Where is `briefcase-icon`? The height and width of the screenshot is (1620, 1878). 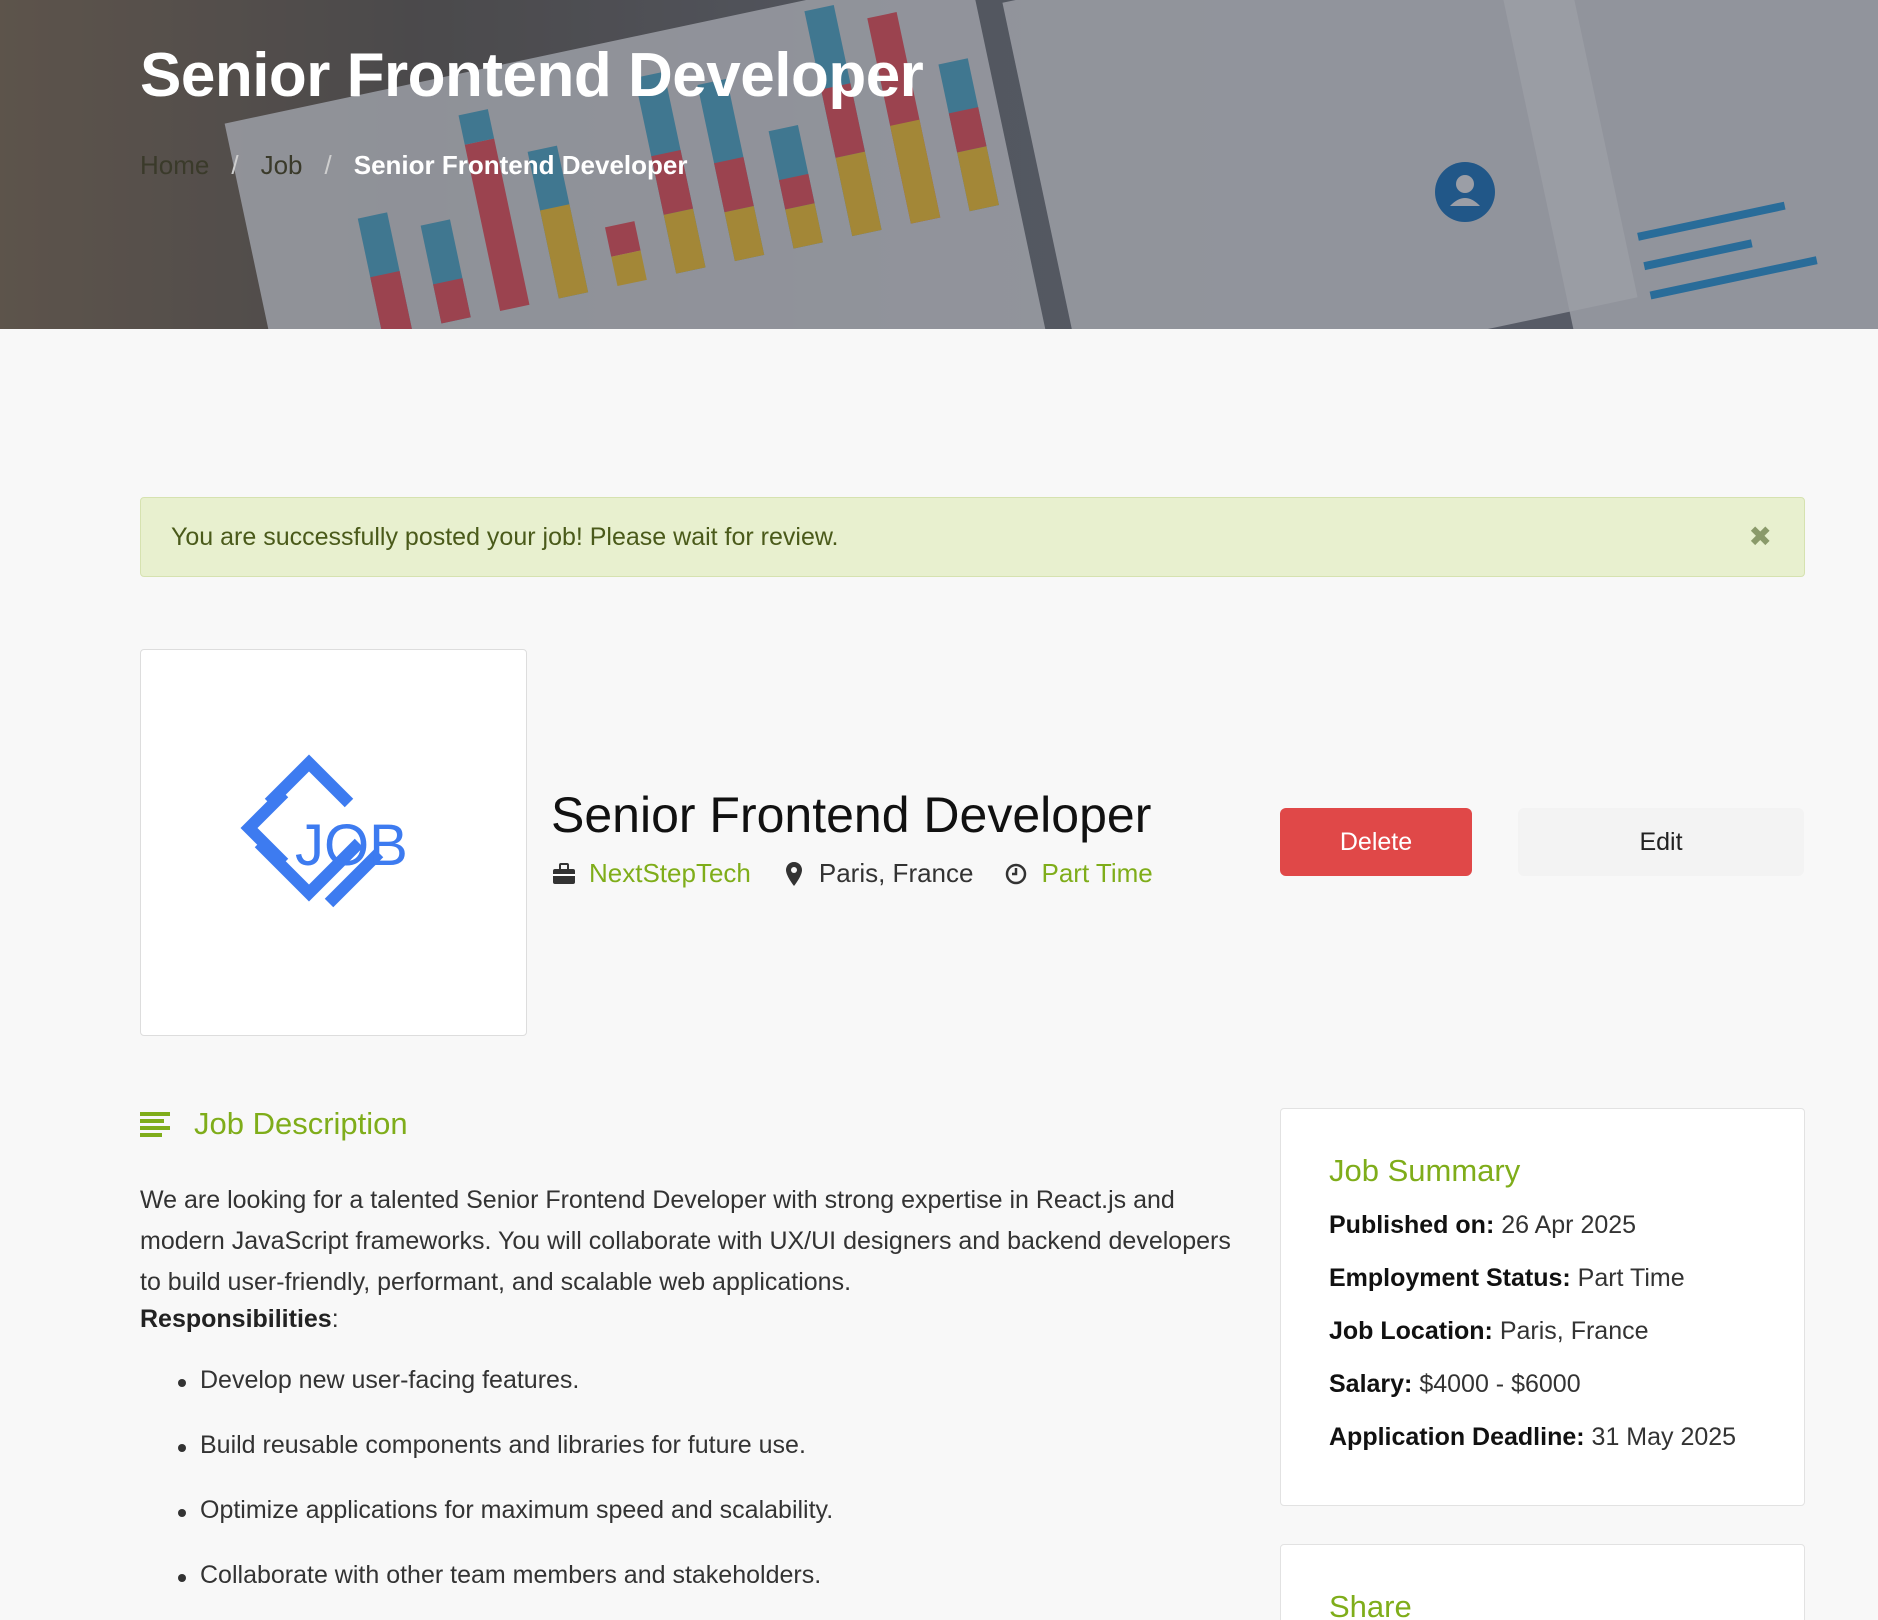 briefcase-icon is located at coordinates (564, 874).